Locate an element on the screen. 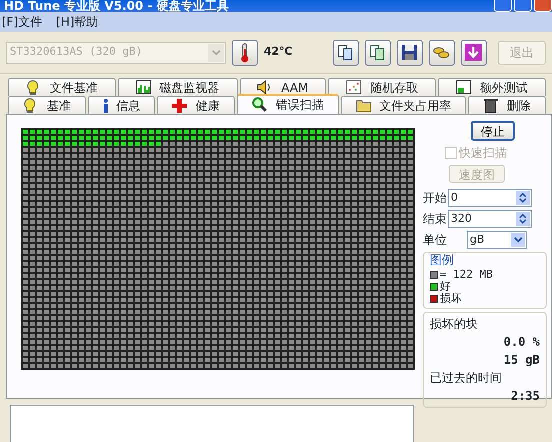  info-icon is located at coordinates (105, 106).